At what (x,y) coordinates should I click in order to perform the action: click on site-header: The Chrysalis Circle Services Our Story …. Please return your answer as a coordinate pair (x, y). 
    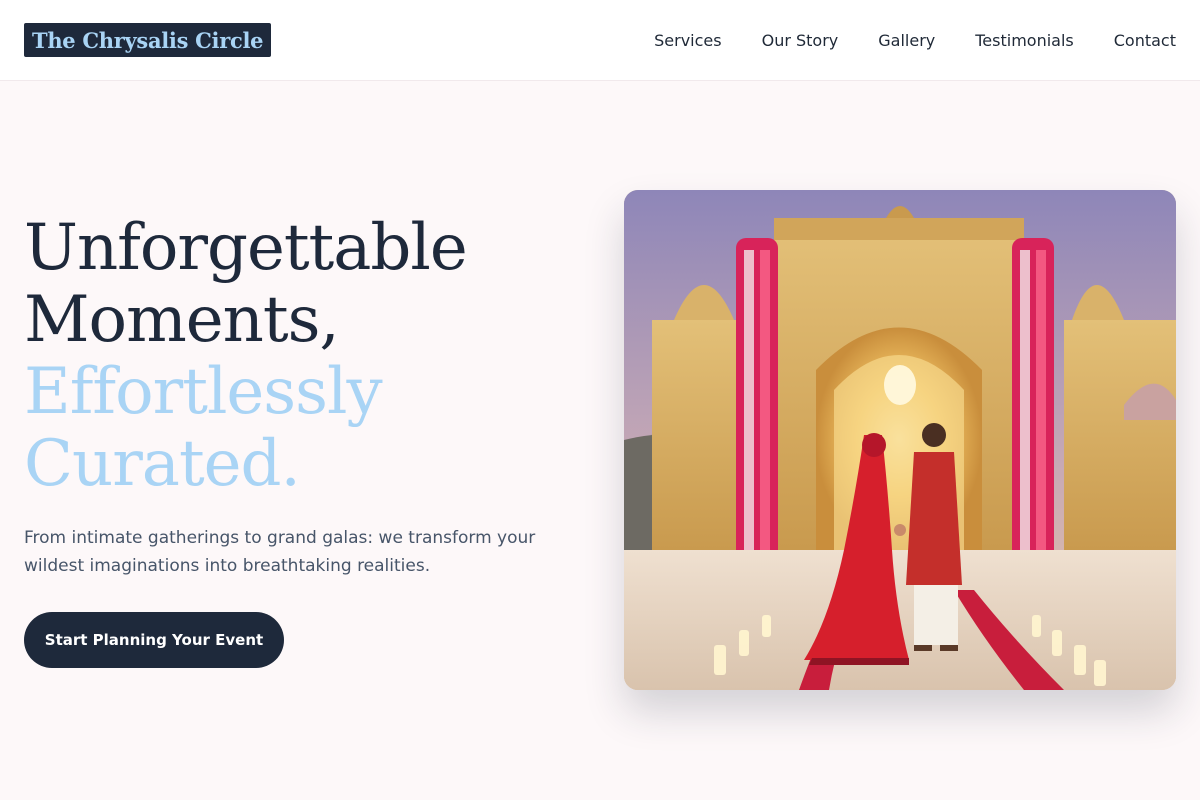
    Looking at the image, I should click on (600, 40).